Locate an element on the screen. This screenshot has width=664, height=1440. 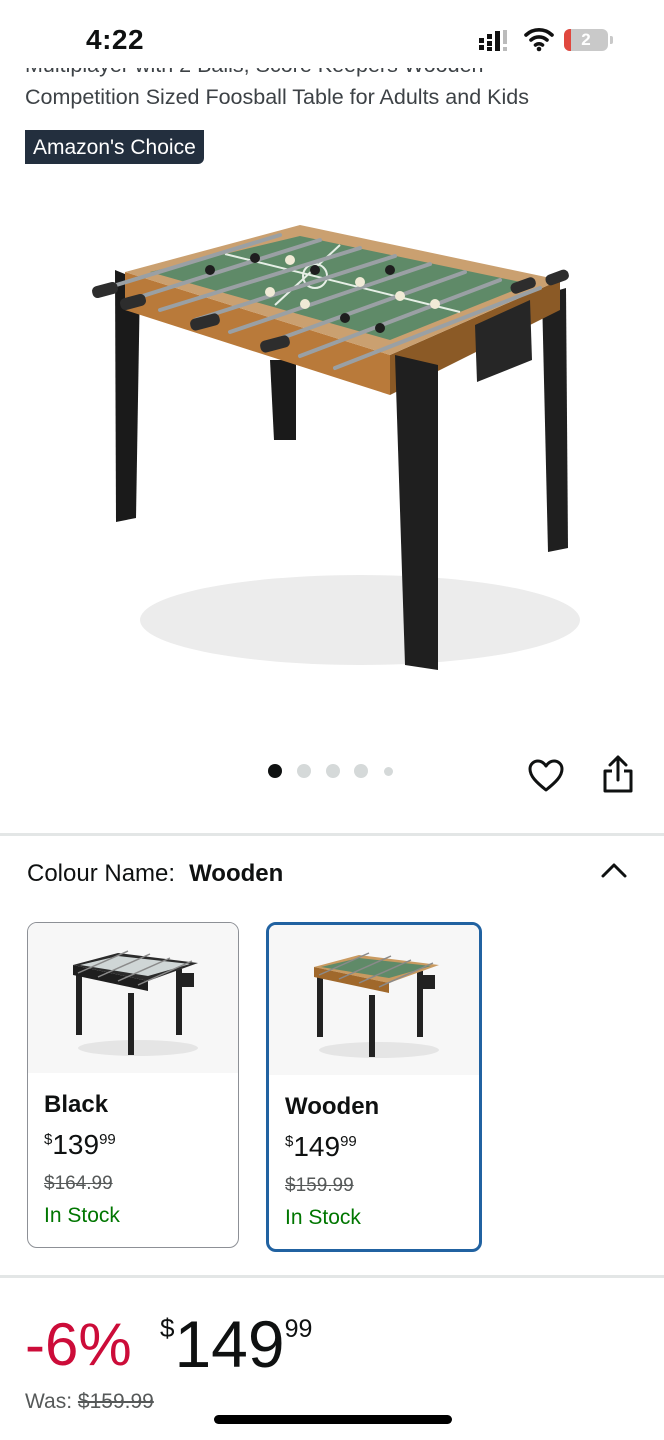
amazons-choice-badge: Amazon's Choice is located at coordinates (114, 147).